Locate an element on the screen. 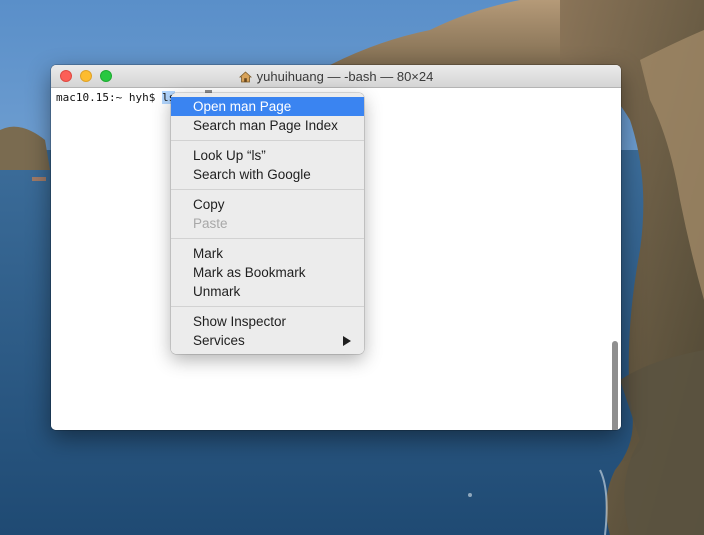 The height and width of the screenshot is (535, 704). menu-item-label: Show Inspector is located at coordinates (240, 321).